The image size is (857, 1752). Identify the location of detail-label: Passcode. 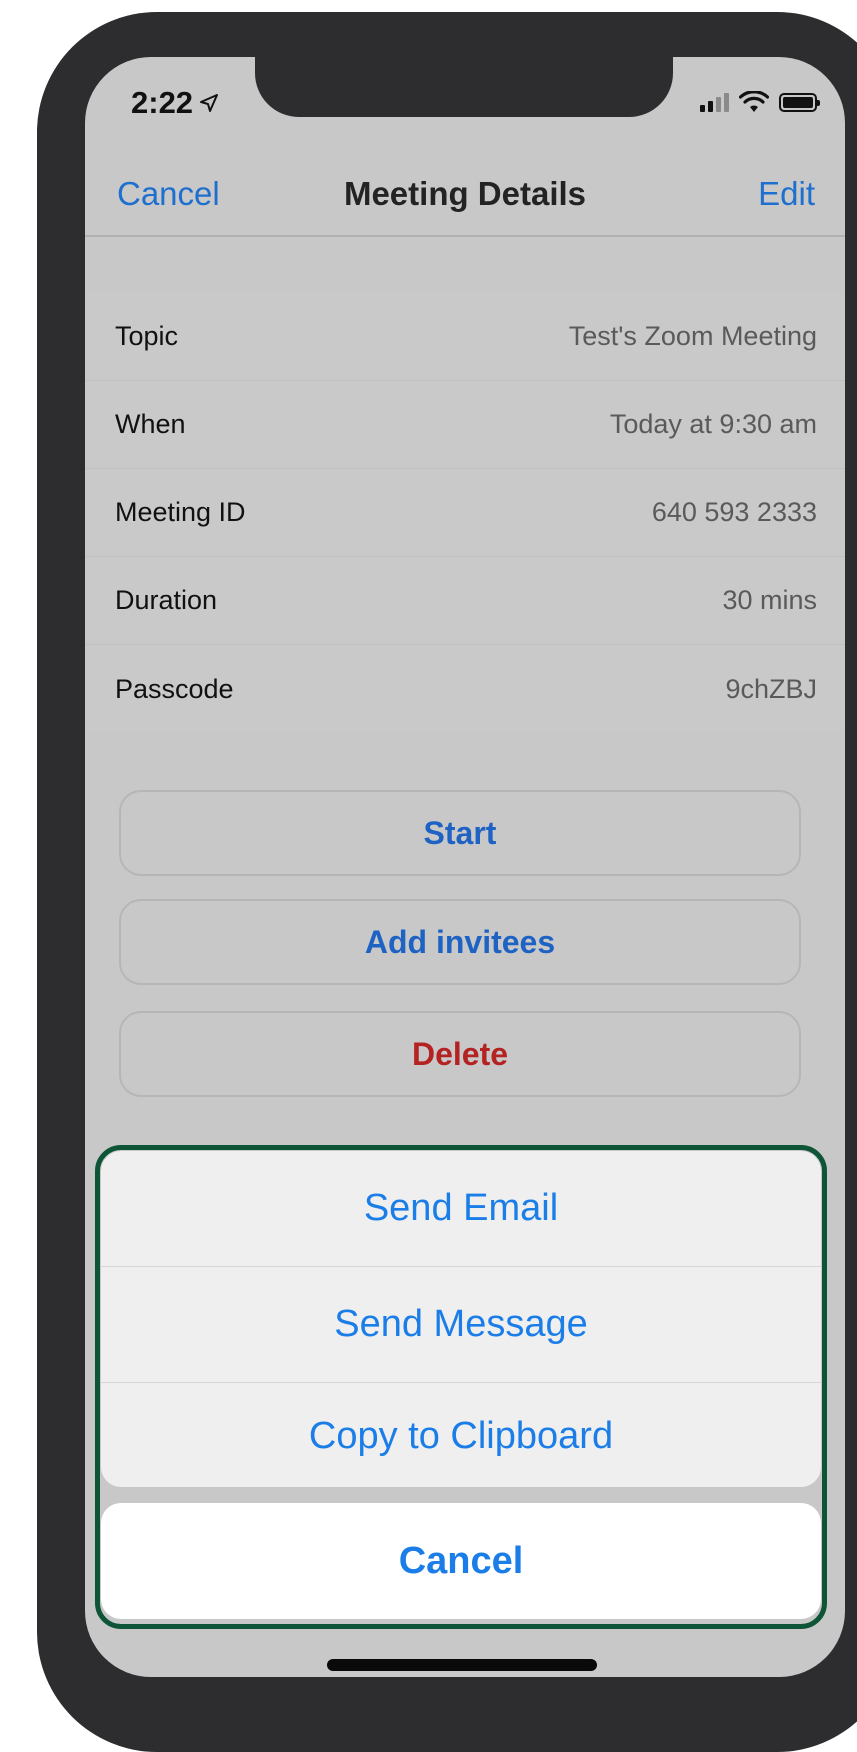
(174, 688).